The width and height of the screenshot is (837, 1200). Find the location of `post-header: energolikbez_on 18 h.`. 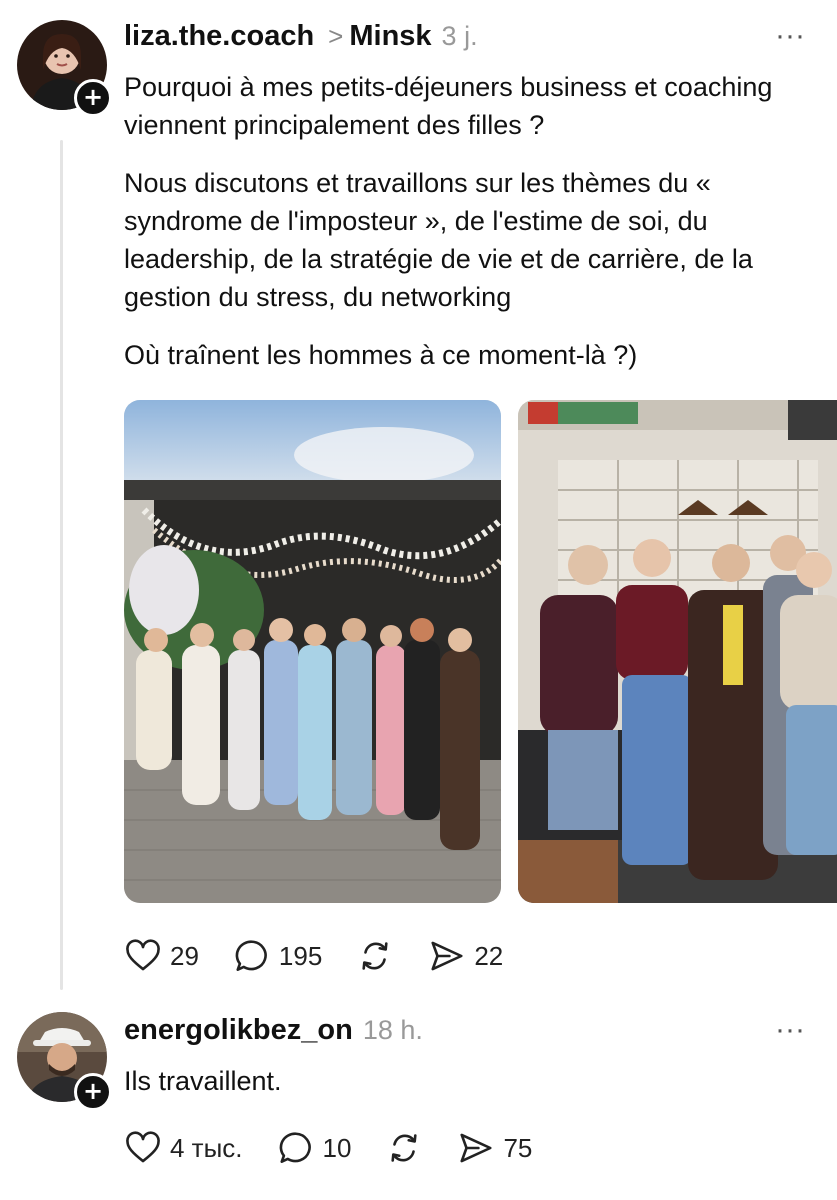

post-header: energolikbez_on 18 h. is located at coordinates (273, 1034).